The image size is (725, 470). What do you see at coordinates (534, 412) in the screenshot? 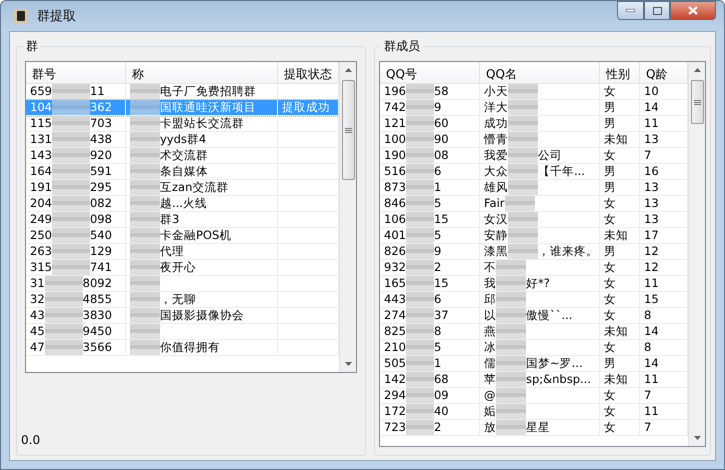
I see `member-row: 172 40 姤 女 11` at bounding box center [534, 412].